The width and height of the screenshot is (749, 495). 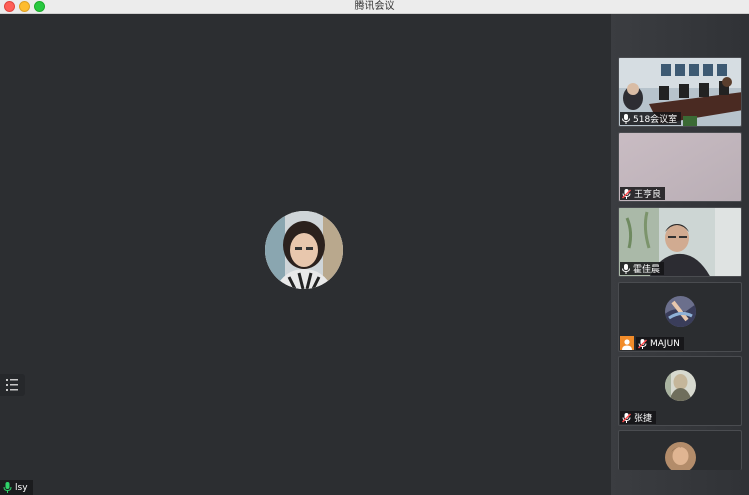 I want to click on participant-label: 张捷, so click(x=638, y=417).